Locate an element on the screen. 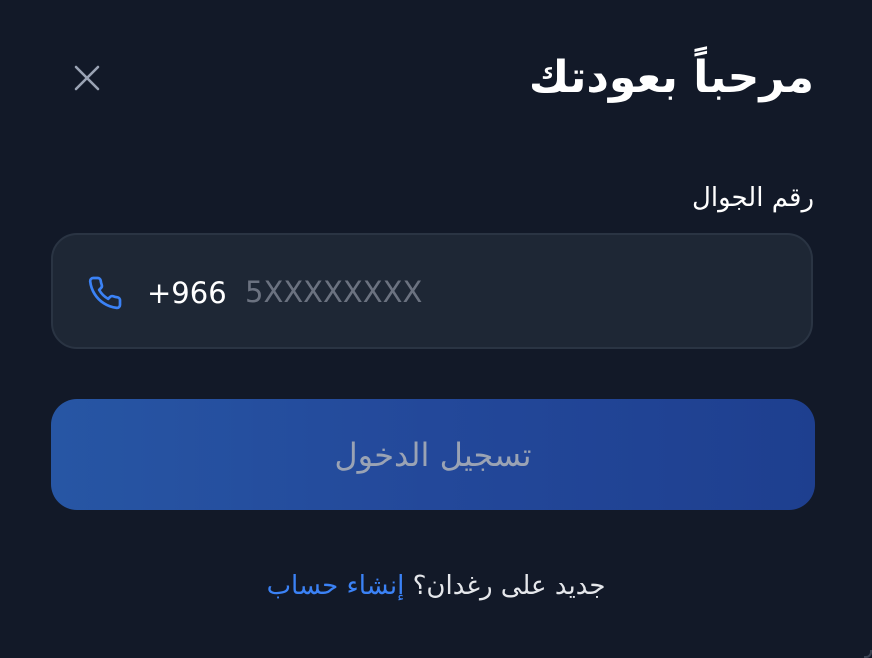 The height and width of the screenshot is (658, 872). login-button: تسجيل الدخول is located at coordinates (433, 454).